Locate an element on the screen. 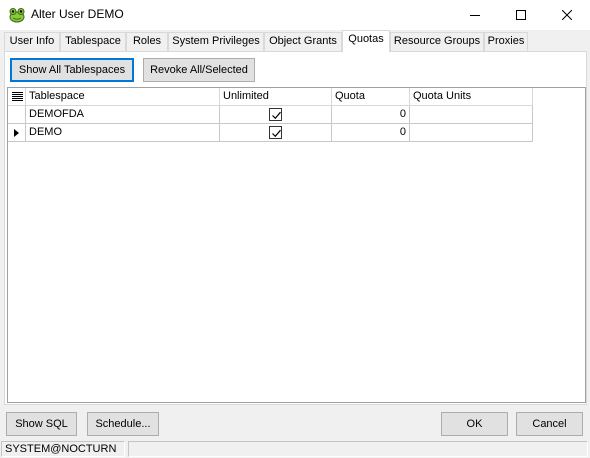 The width and height of the screenshot is (590, 458). show-sql-button: Show SQL is located at coordinates (41, 424).